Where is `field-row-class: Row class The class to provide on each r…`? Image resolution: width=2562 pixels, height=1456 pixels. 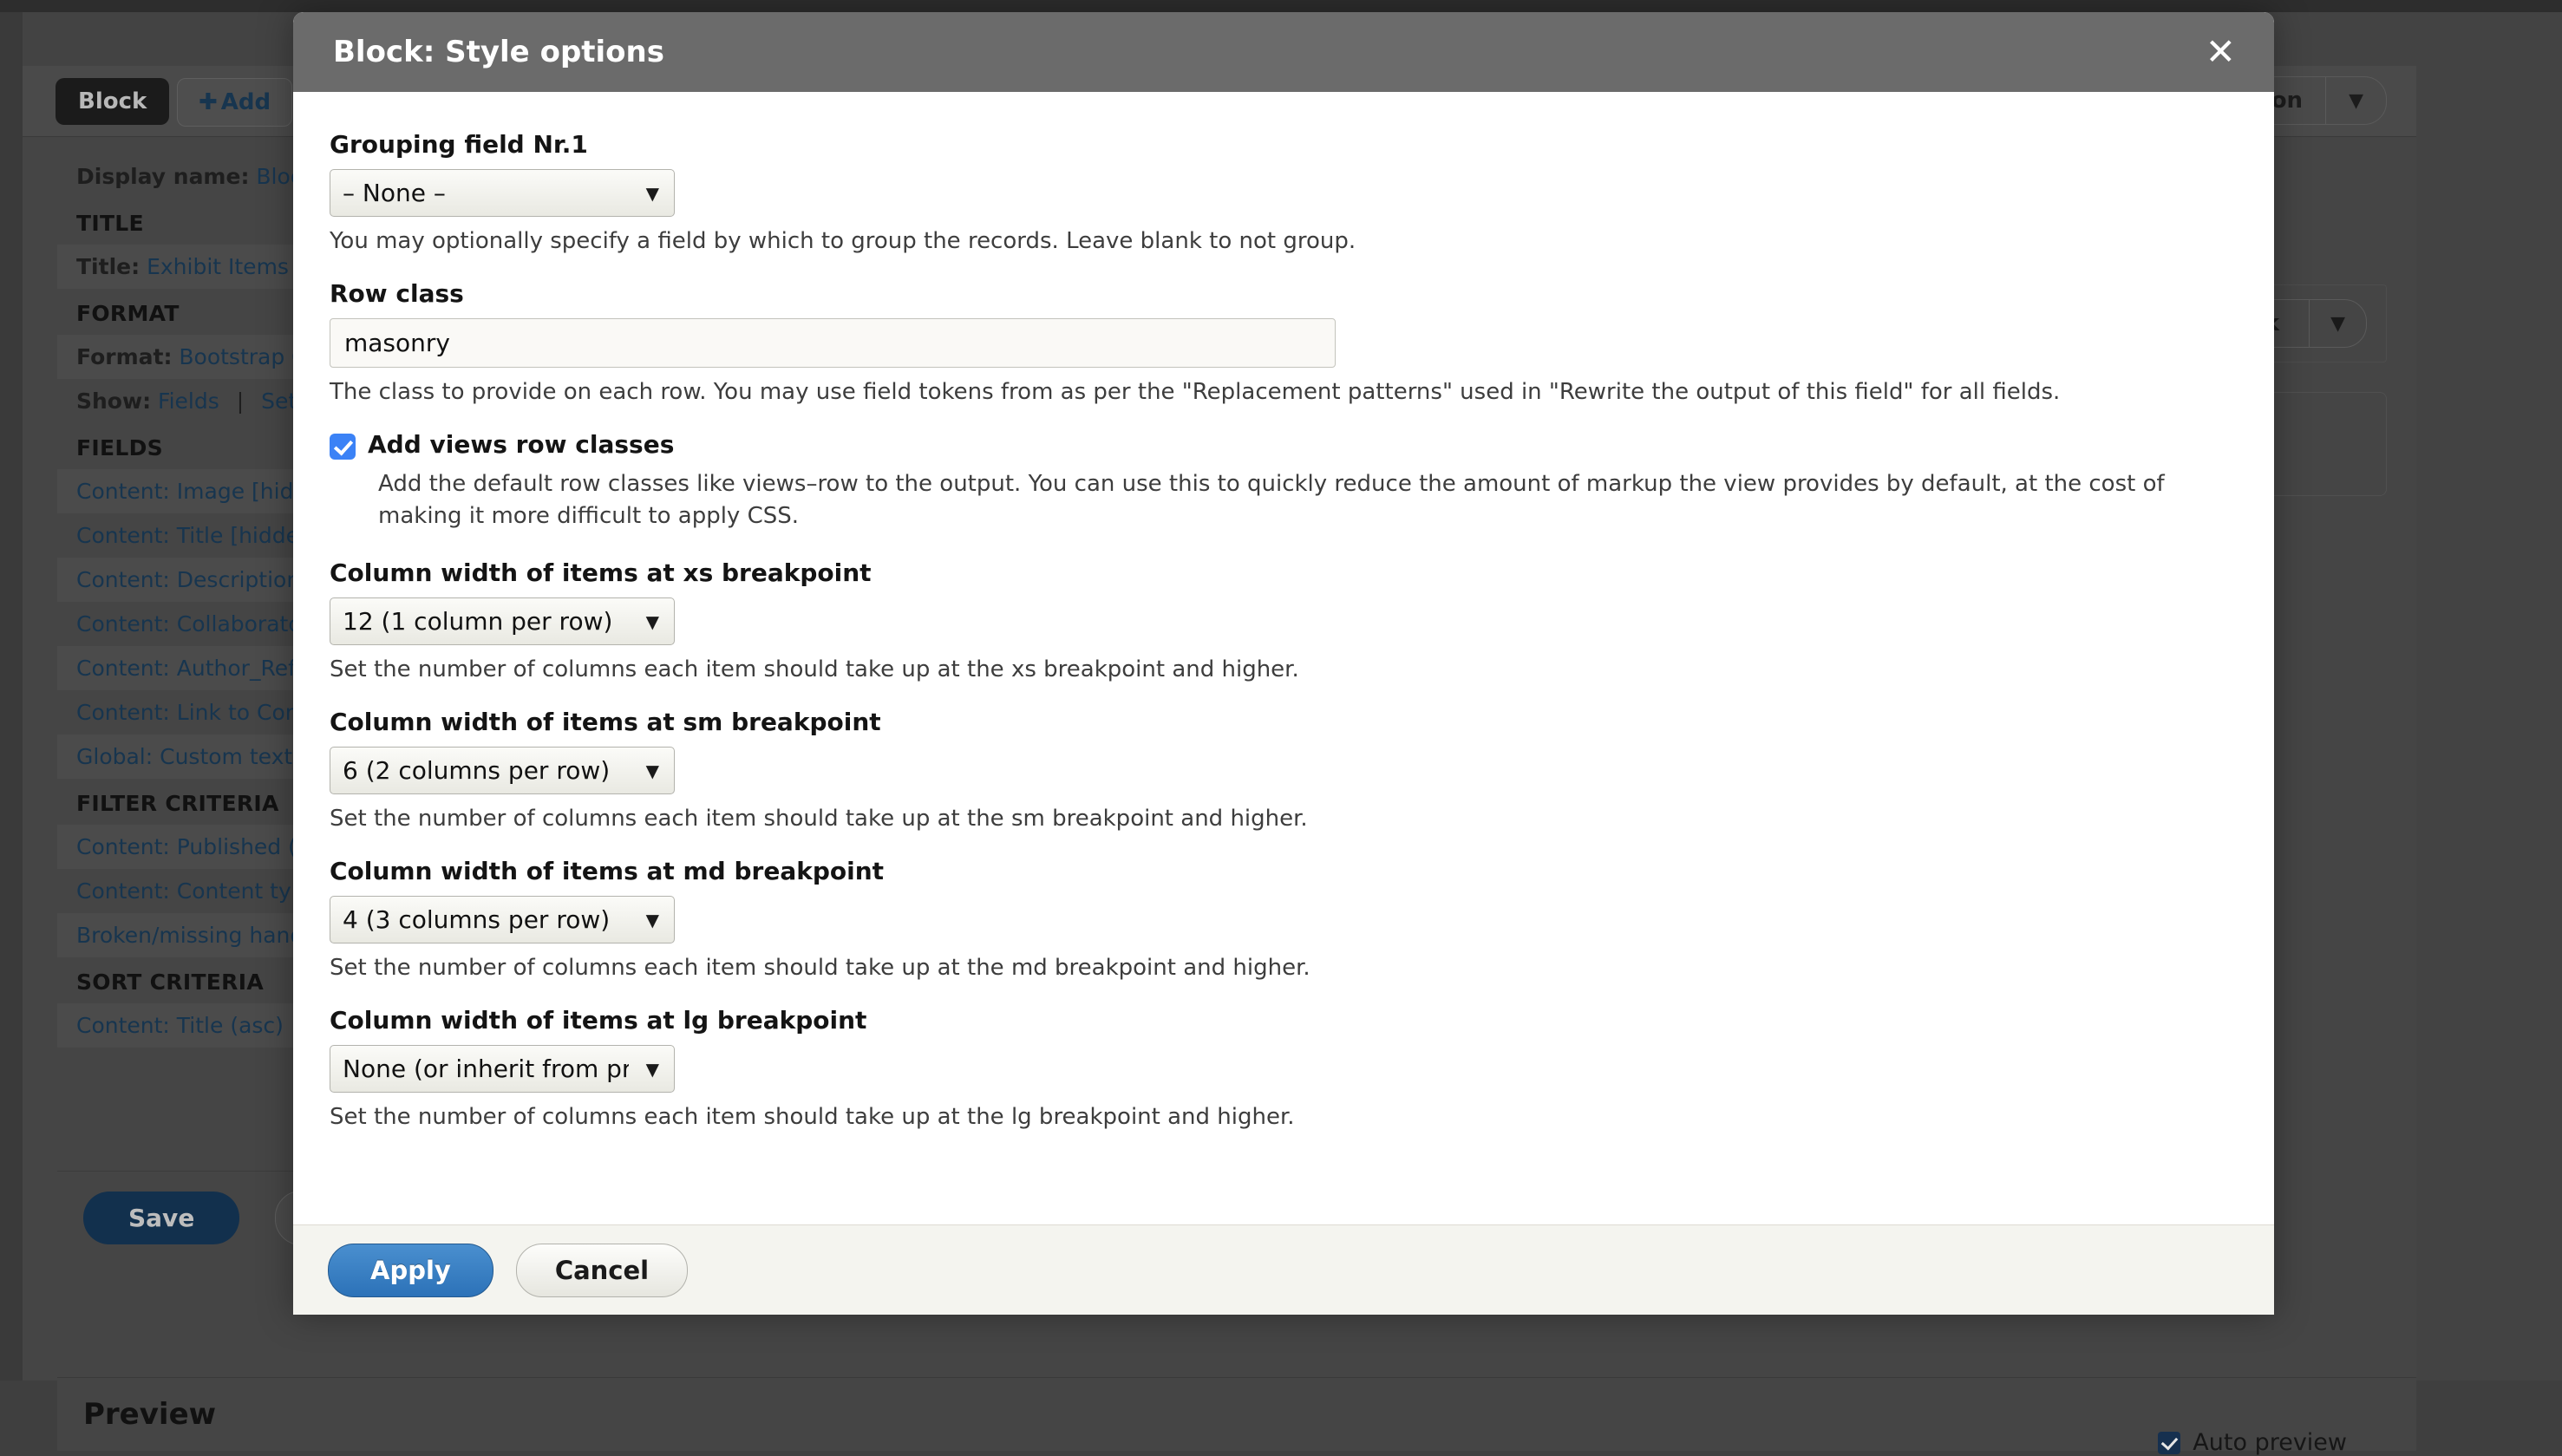 field-row-class: Row class The class to provide on each r… is located at coordinates (1284, 343).